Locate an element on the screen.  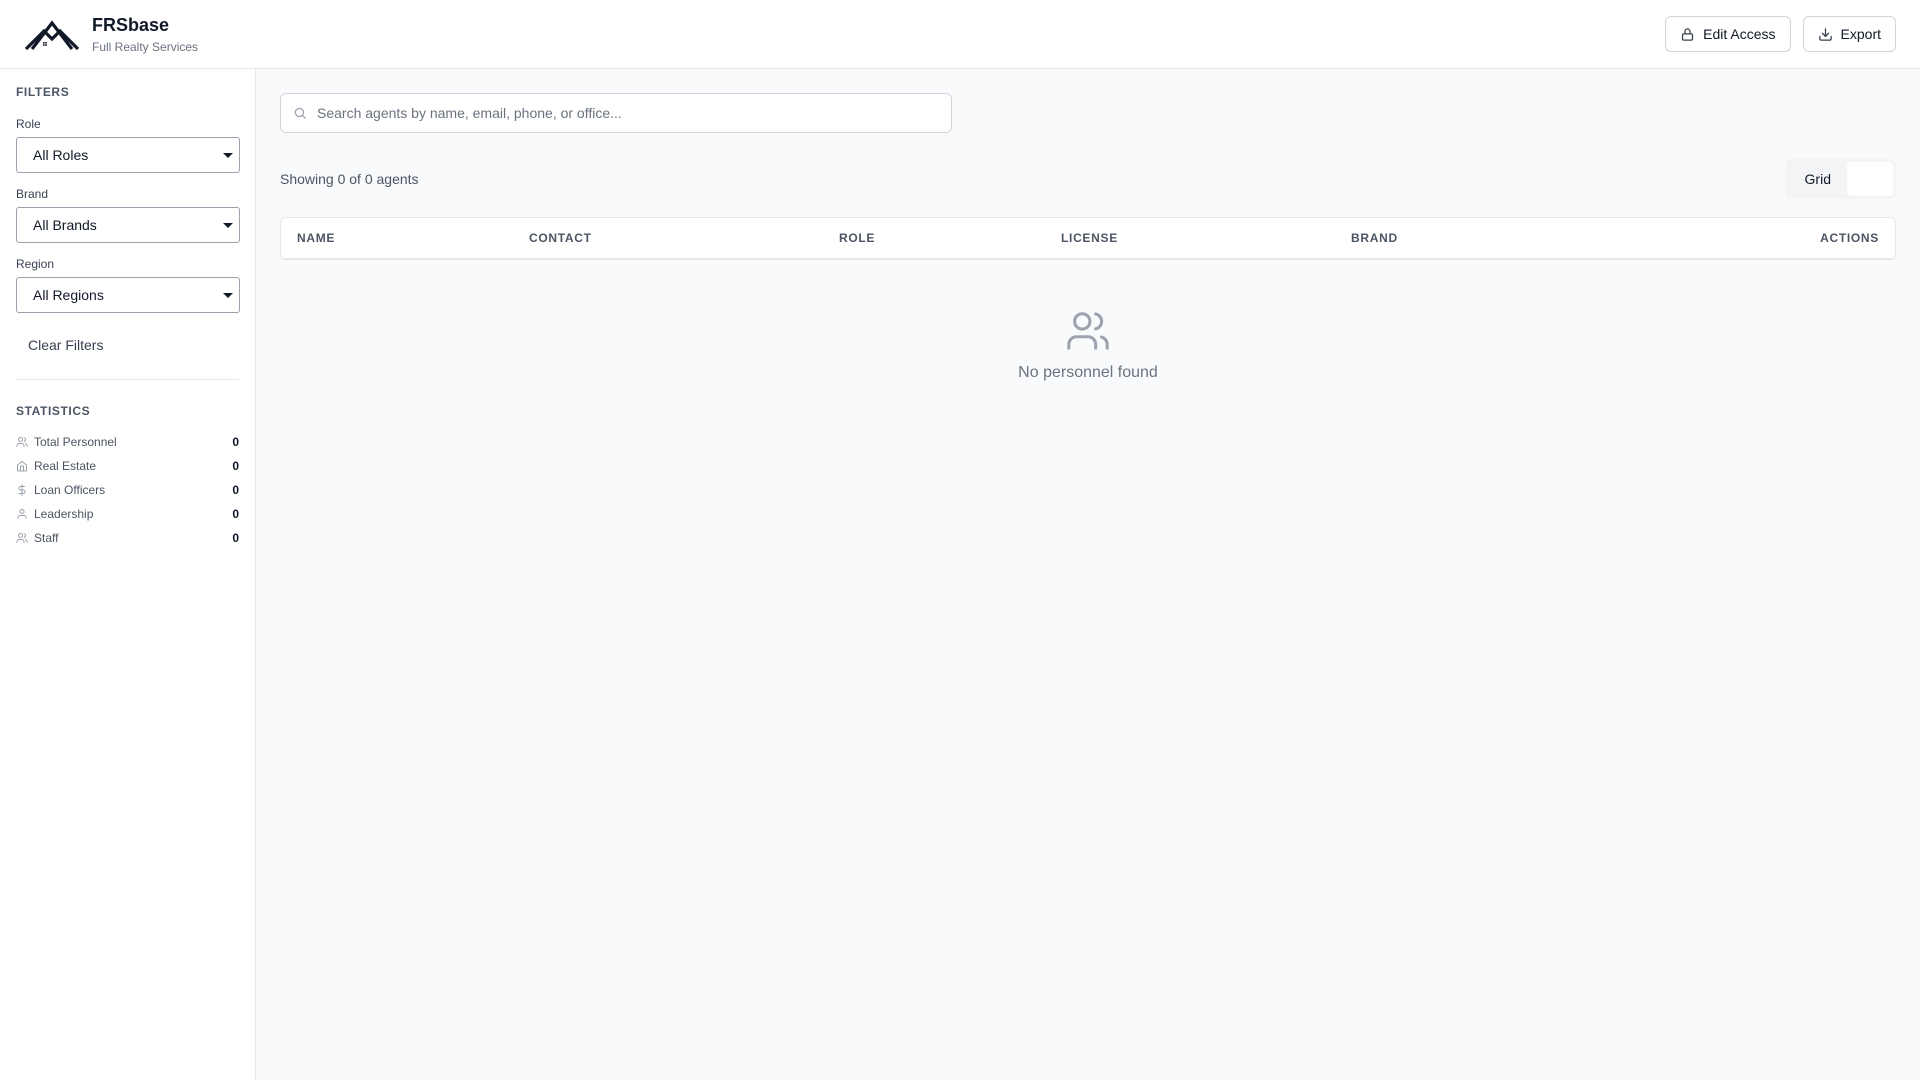
role-select-value: All Roles is located at coordinates (61, 155).